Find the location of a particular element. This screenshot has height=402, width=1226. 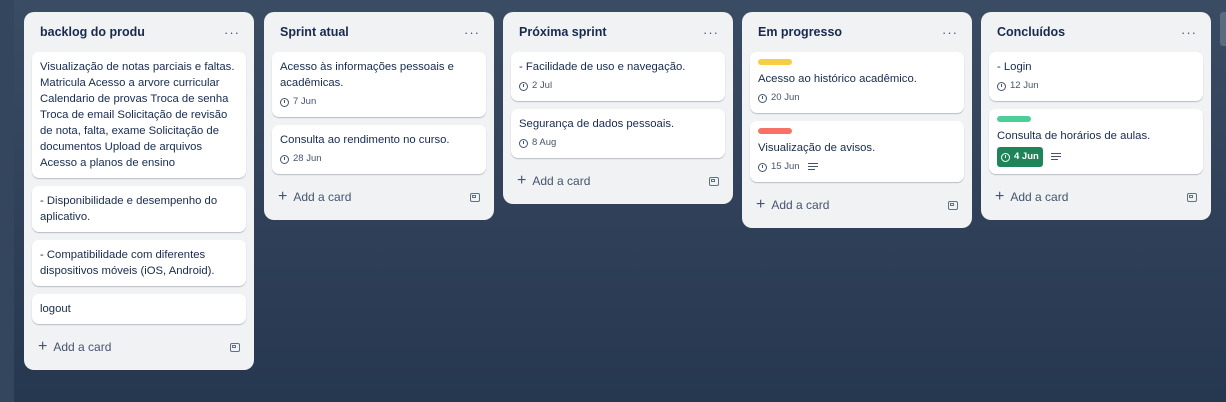

card-title: - Facilidade de uso e navegação. is located at coordinates (602, 67).